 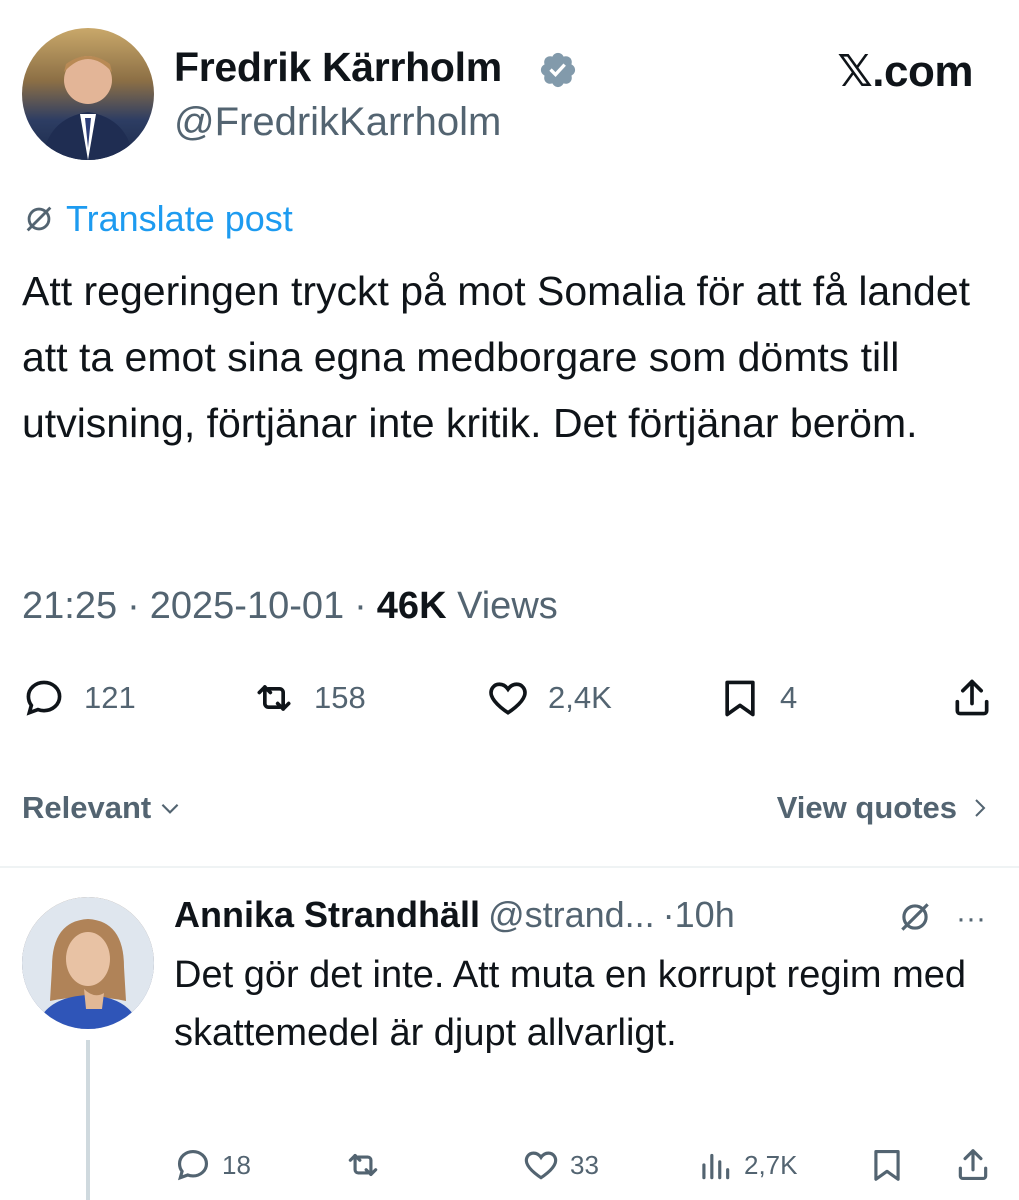 I want to click on bookmark-count: 4, so click(x=789, y=697).